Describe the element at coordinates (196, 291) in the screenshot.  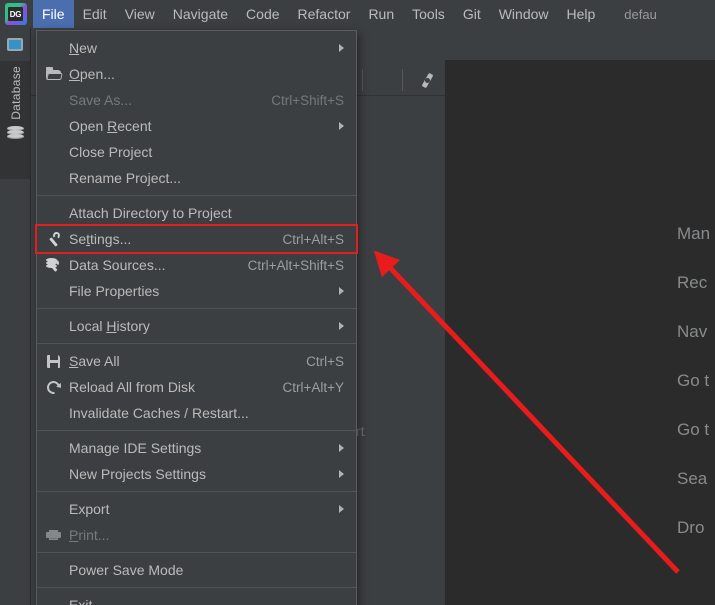
I see `menu-item-file-properties: File Properties` at that location.